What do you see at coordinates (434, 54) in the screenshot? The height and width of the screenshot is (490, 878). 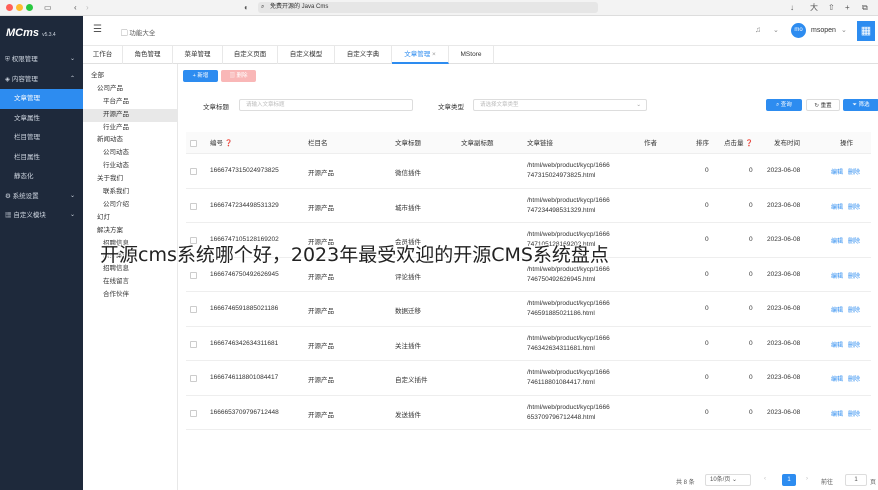 I see `close-icon: ×` at bounding box center [434, 54].